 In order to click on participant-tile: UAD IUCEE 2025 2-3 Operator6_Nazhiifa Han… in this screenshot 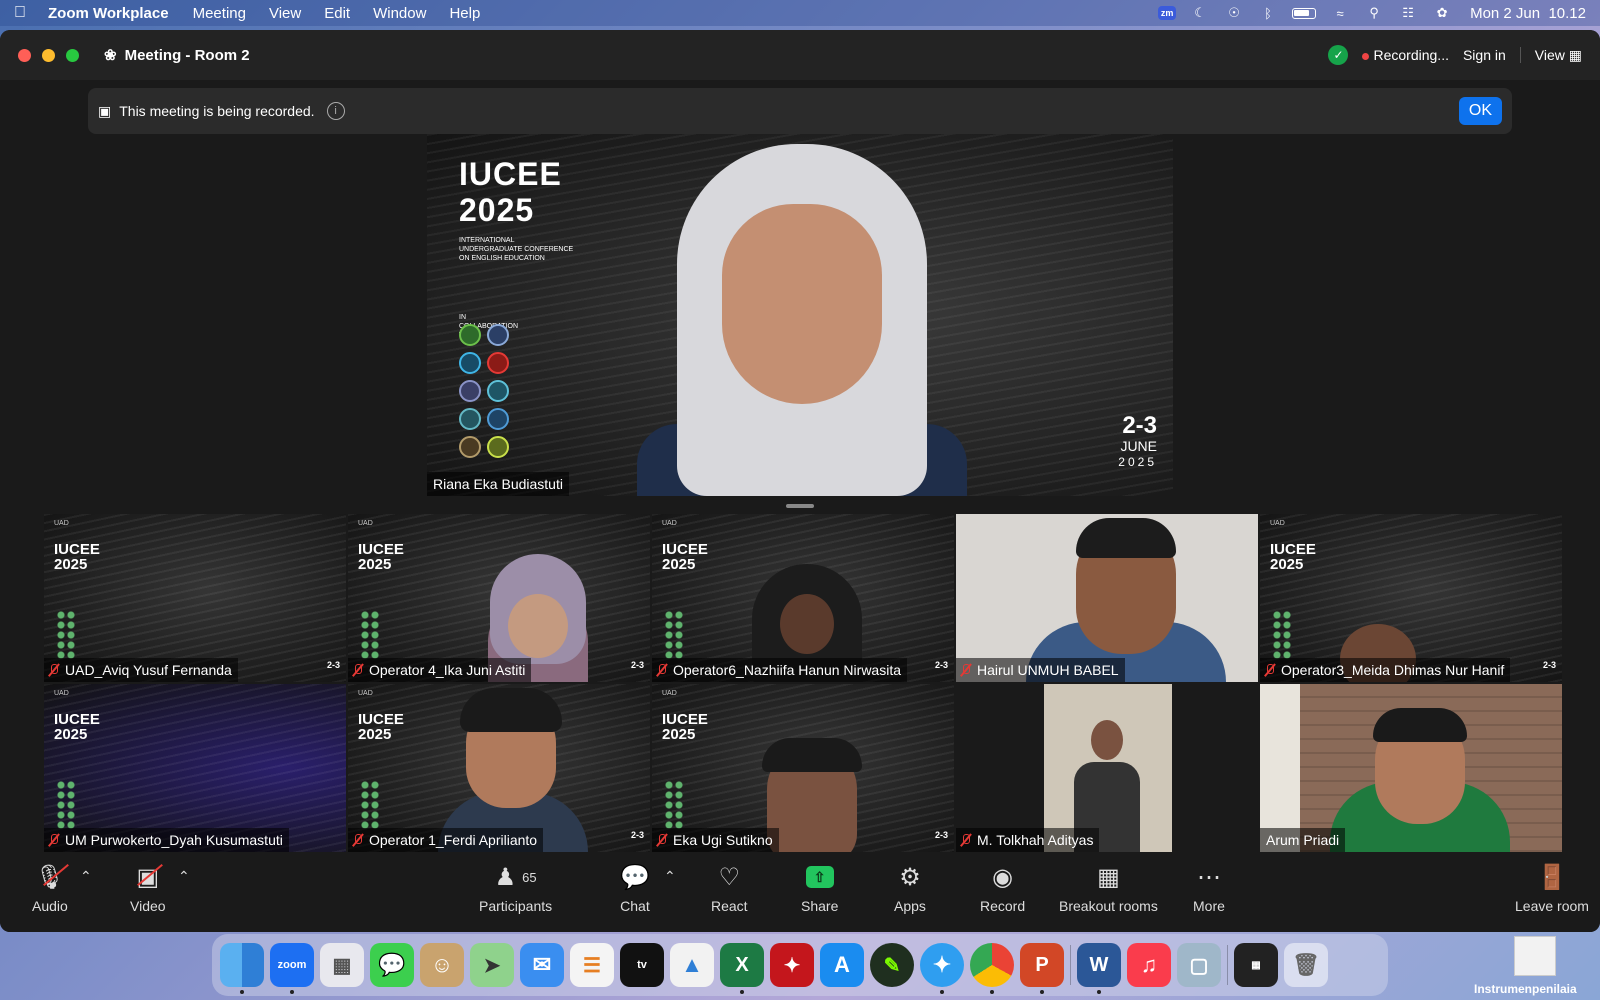, I will do `click(803, 598)`.